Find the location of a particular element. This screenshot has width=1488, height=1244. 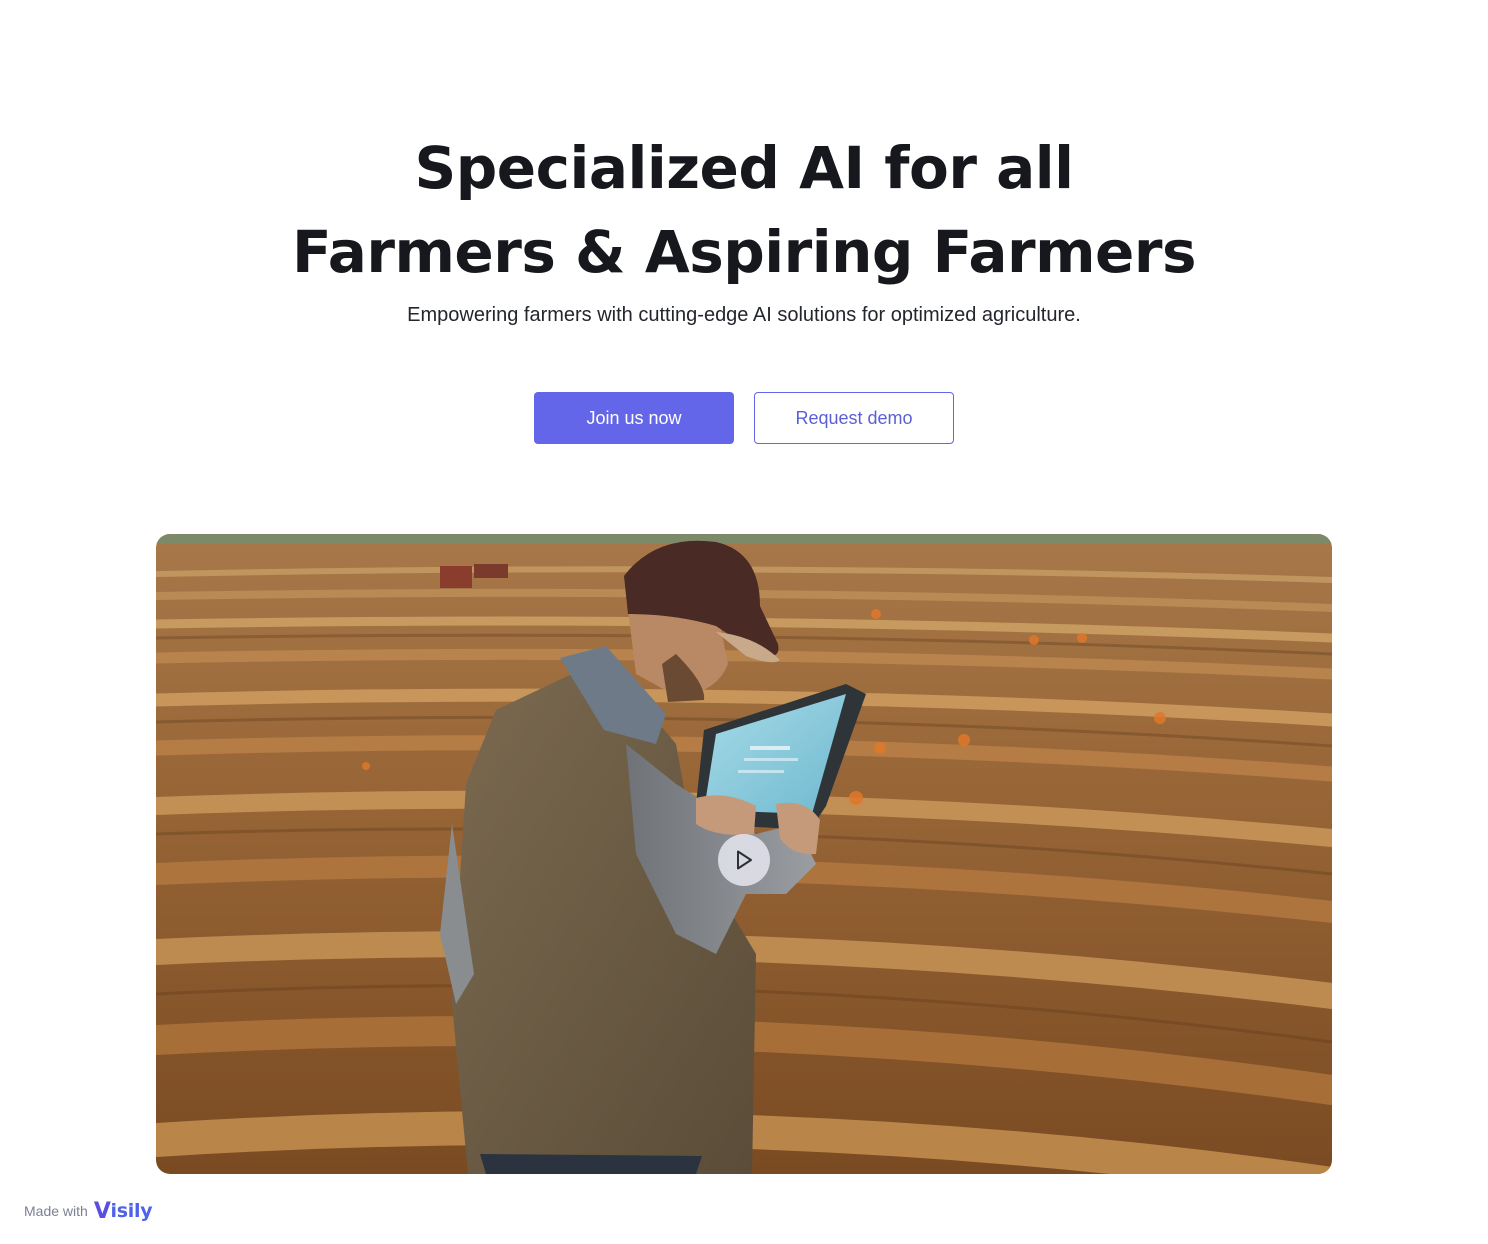

made-with-visily-badge: Made with Visily is located at coordinates (88, 1211).